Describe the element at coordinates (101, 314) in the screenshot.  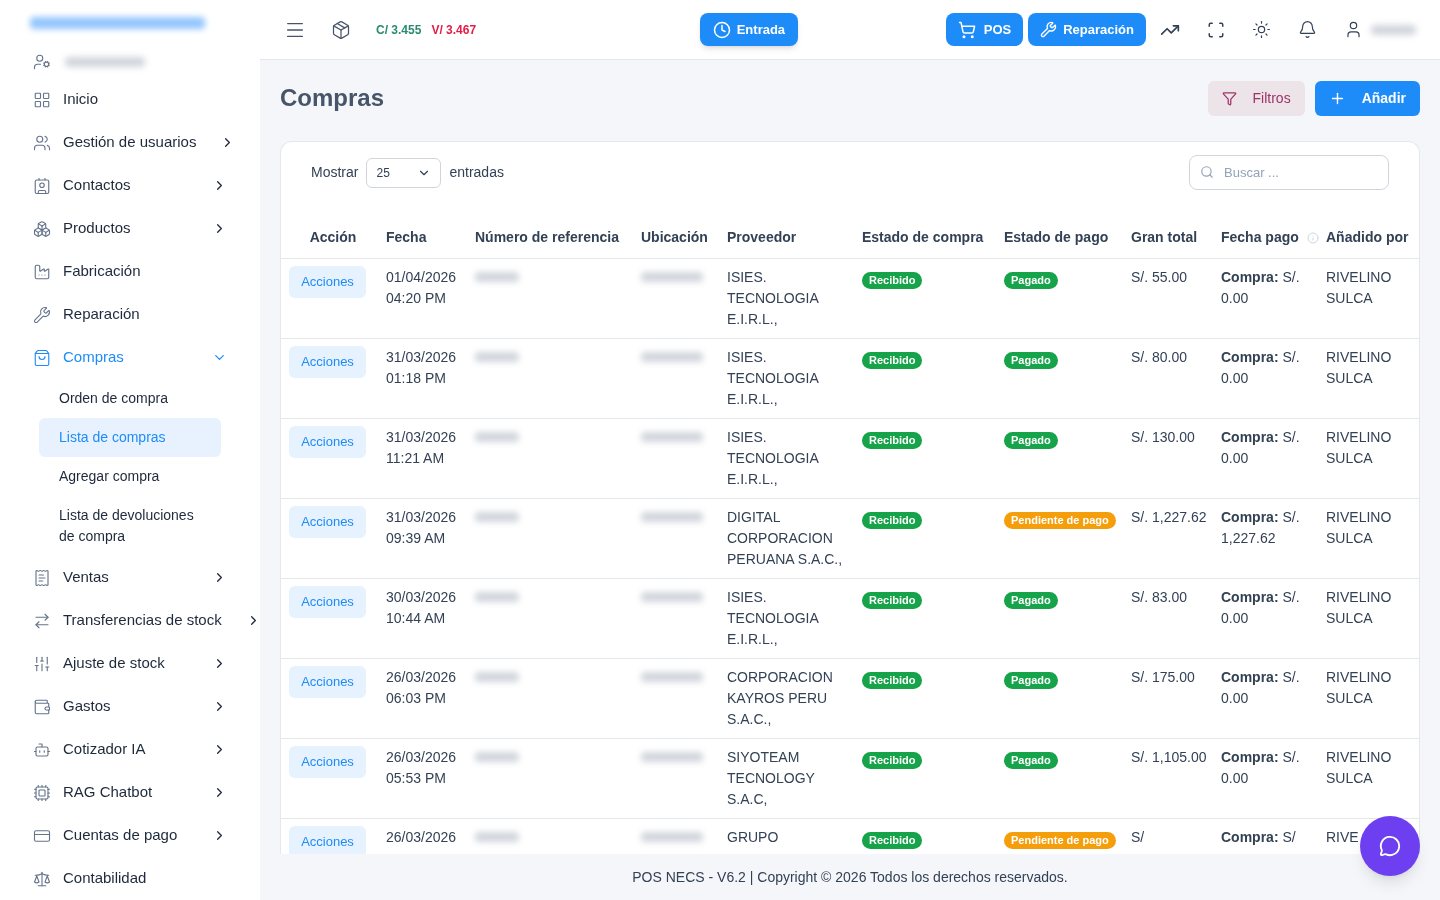
I see `menu-label: Reparación` at that location.